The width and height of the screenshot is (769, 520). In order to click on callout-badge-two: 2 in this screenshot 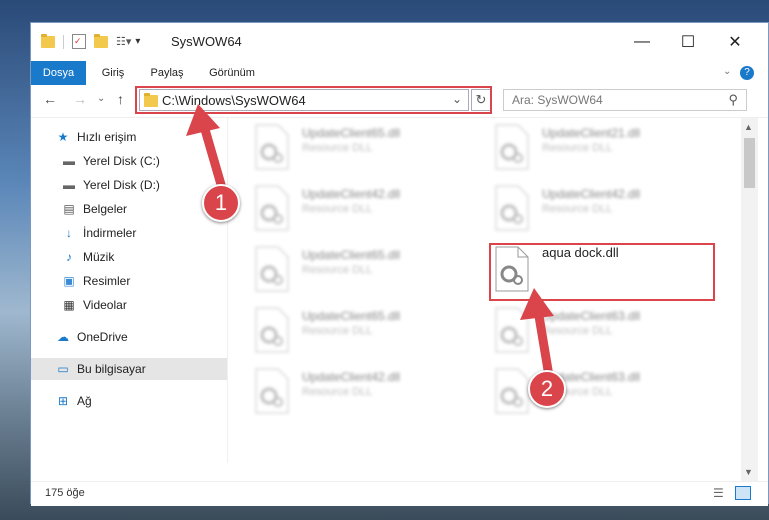, I will do `click(547, 389)`.